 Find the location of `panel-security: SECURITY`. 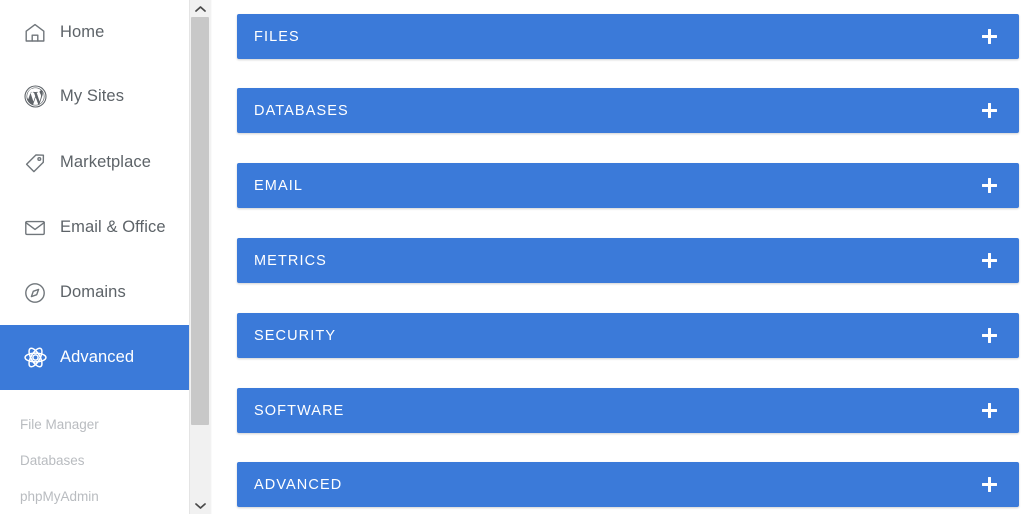

panel-security: SECURITY is located at coordinates (628, 335).